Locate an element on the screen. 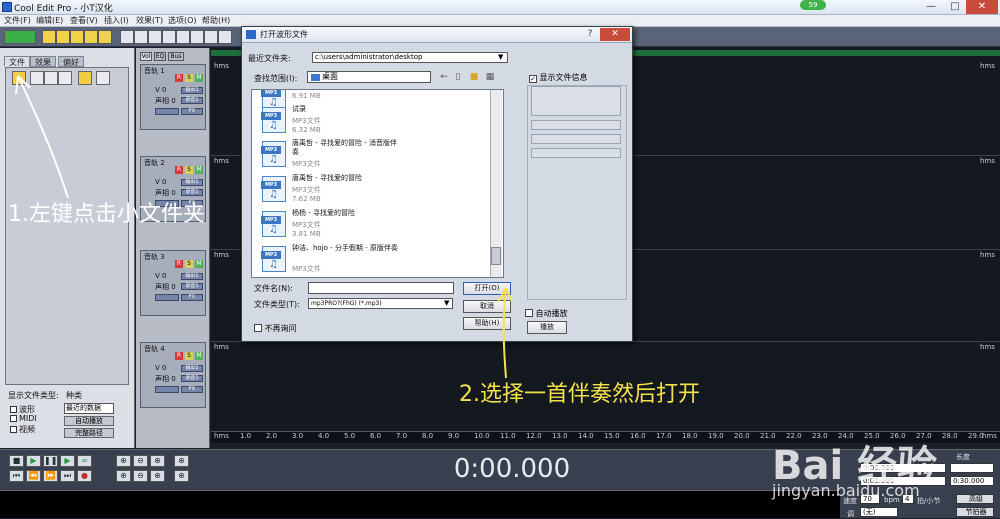 This screenshot has height=519, width=1000. zoom-full-icon: ⊕ is located at coordinates (157, 461).